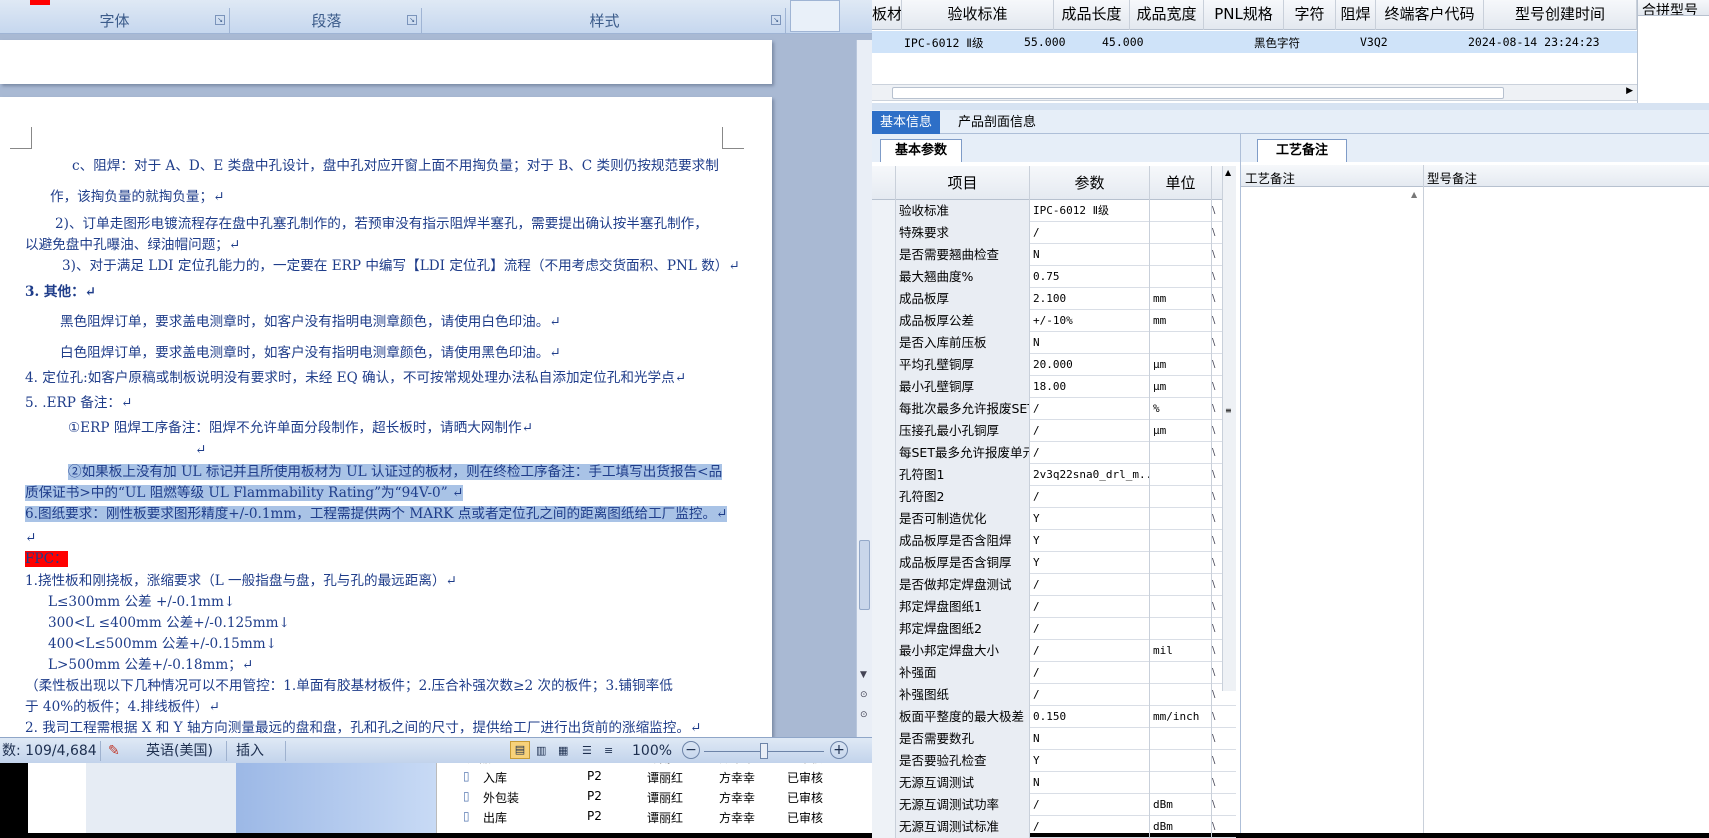  What do you see at coordinates (1560, 15) in the screenshot?
I see `col-header: 型号创建时间` at bounding box center [1560, 15].